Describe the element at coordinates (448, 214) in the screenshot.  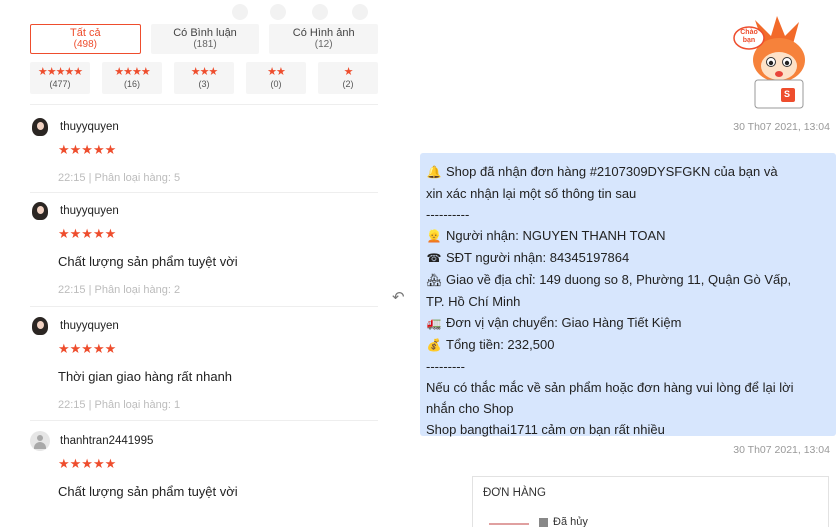
I see `message-line: ----------` at that location.